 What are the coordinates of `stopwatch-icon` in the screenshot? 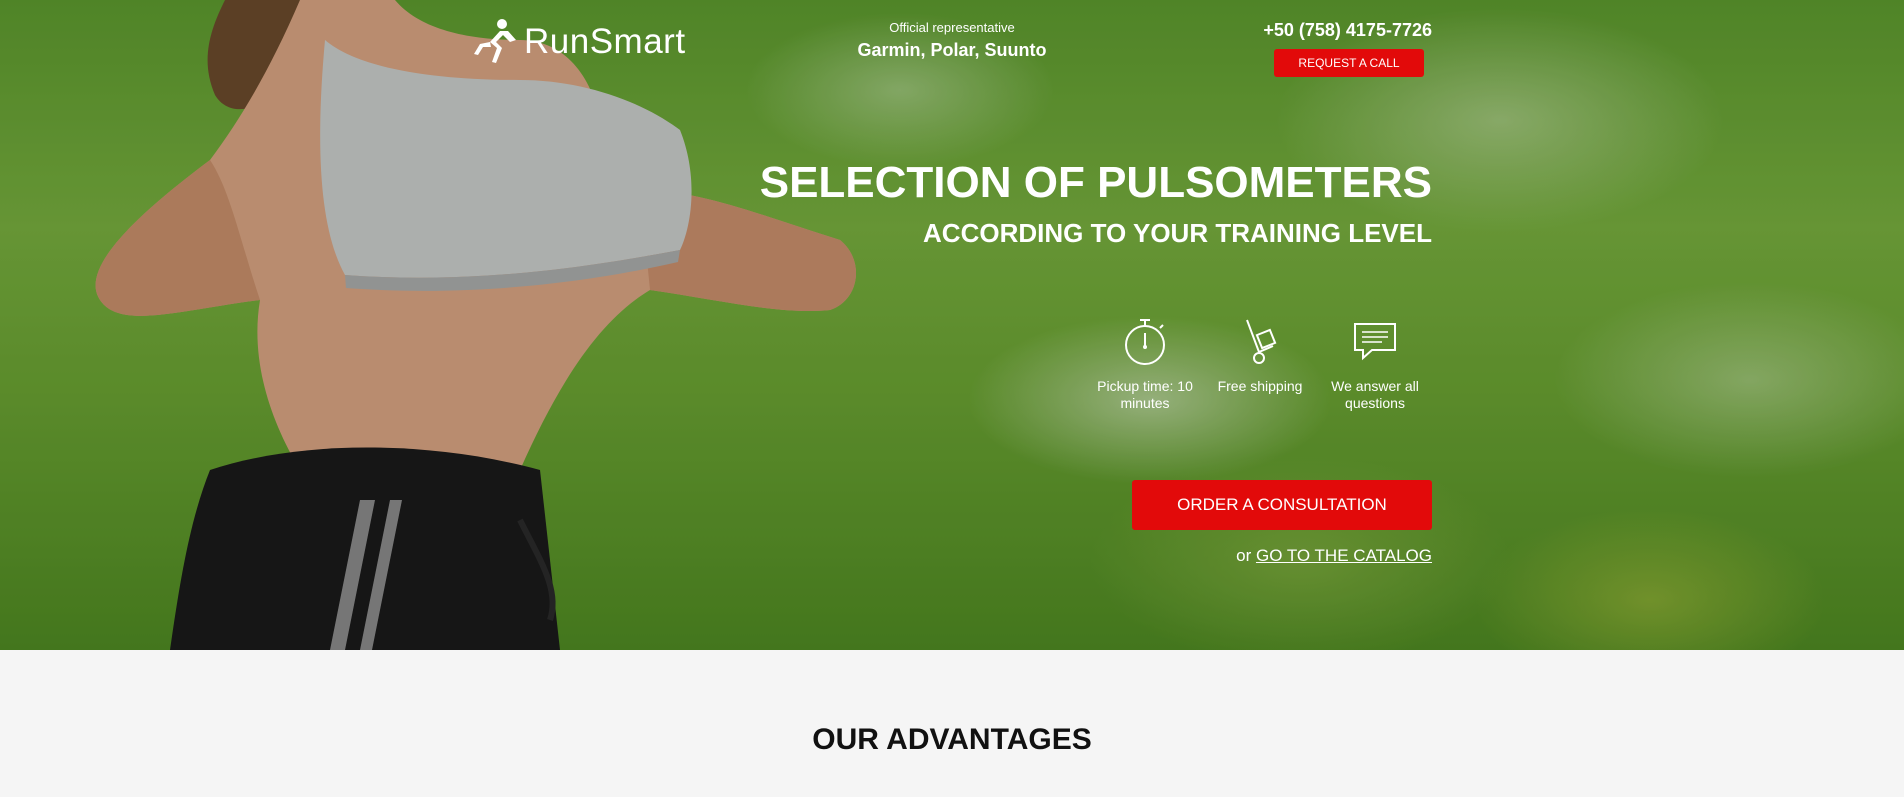 It's located at (1145, 342).